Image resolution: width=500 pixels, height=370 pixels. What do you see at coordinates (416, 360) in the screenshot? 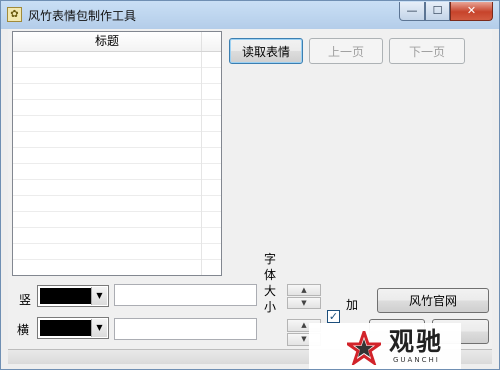
I see `watermark-sub-text: GUANCHI` at bounding box center [416, 360].